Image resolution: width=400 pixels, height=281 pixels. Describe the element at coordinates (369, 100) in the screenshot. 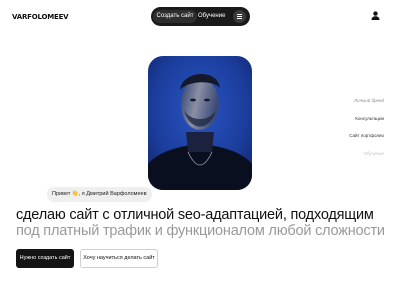

I see `side-nav-item-personal-brand: Личный бренд` at that location.